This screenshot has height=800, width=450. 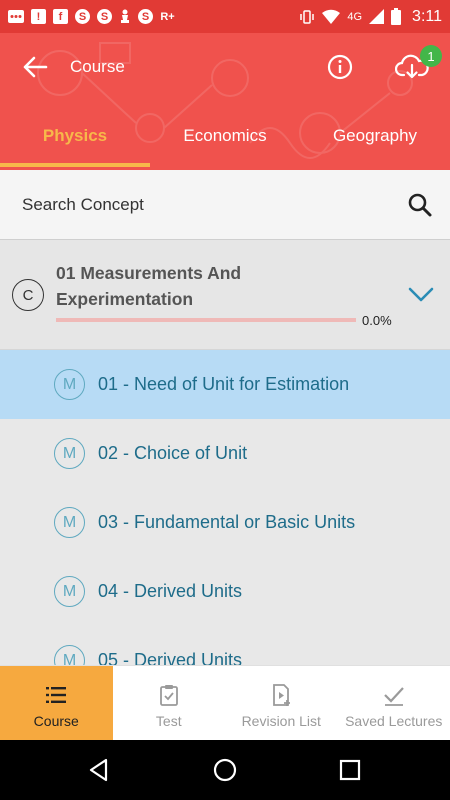 I want to click on chapter-title: 01 Measurements And Experimentation, so click(x=149, y=286).